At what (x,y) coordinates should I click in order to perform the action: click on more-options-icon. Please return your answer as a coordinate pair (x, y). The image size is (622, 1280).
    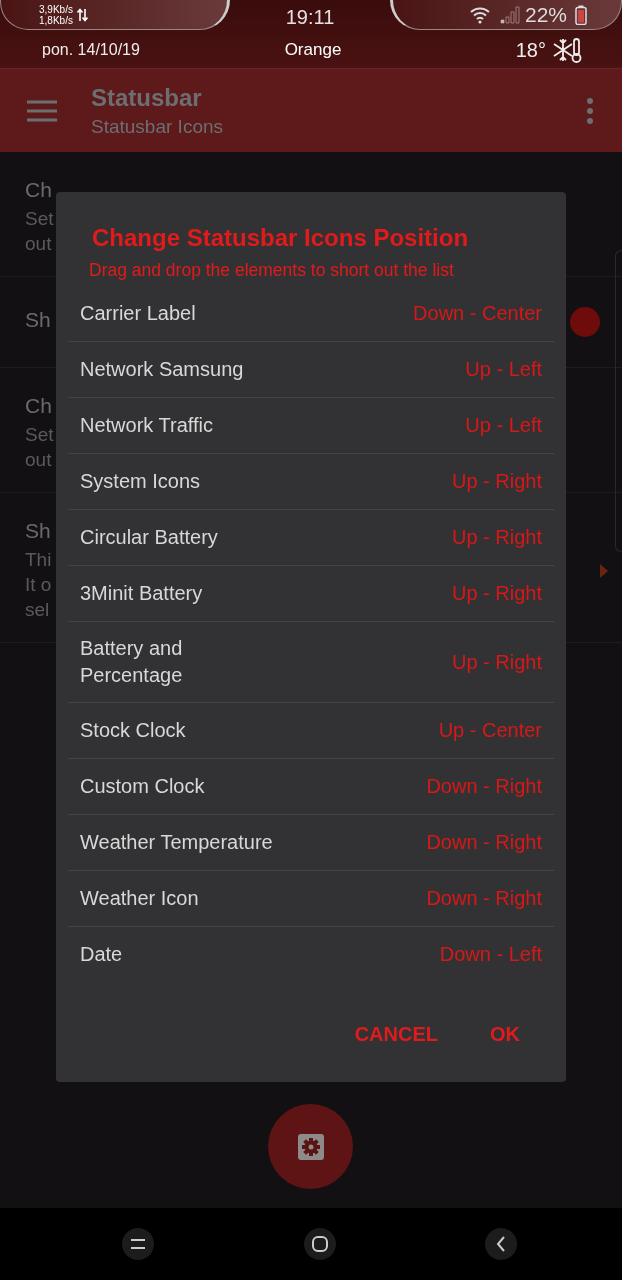
    Looking at the image, I should click on (590, 110).